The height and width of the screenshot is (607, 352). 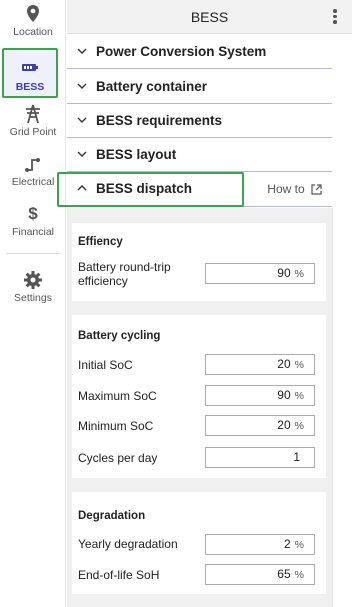 What do you see at coordinates (33, 132) in the screenshot?
I see `sidebar-item-label: Grid Point` at bounding box center [33, 132].